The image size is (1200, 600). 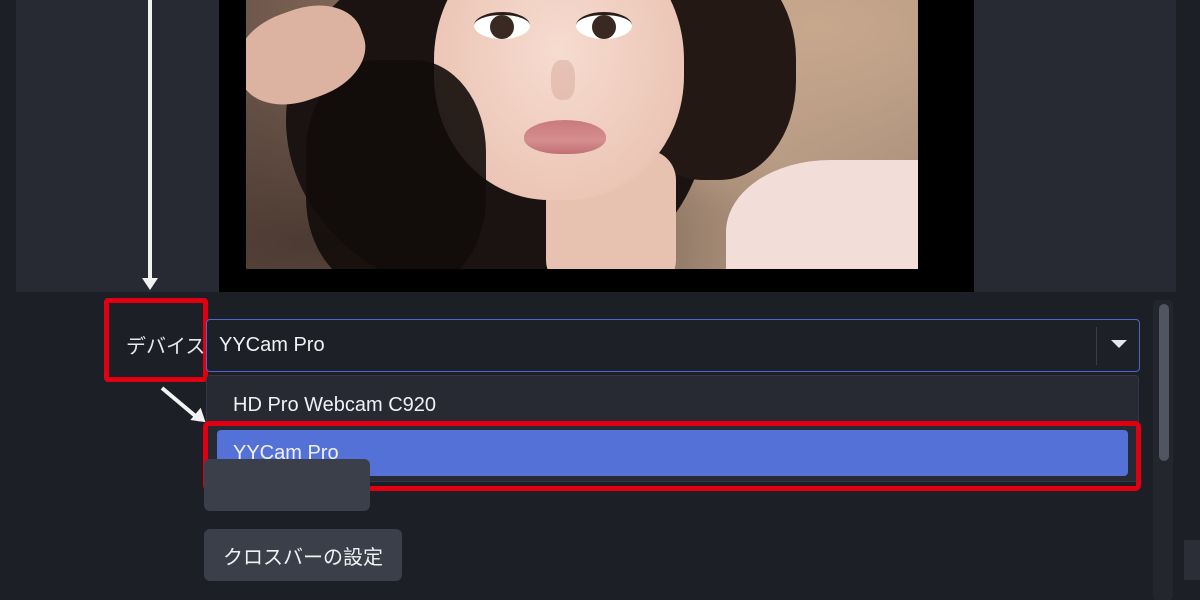 What do you see at coordinates (563, 80) in the screenshot?
I see `preview-nose` at bounding box center [563, 80].